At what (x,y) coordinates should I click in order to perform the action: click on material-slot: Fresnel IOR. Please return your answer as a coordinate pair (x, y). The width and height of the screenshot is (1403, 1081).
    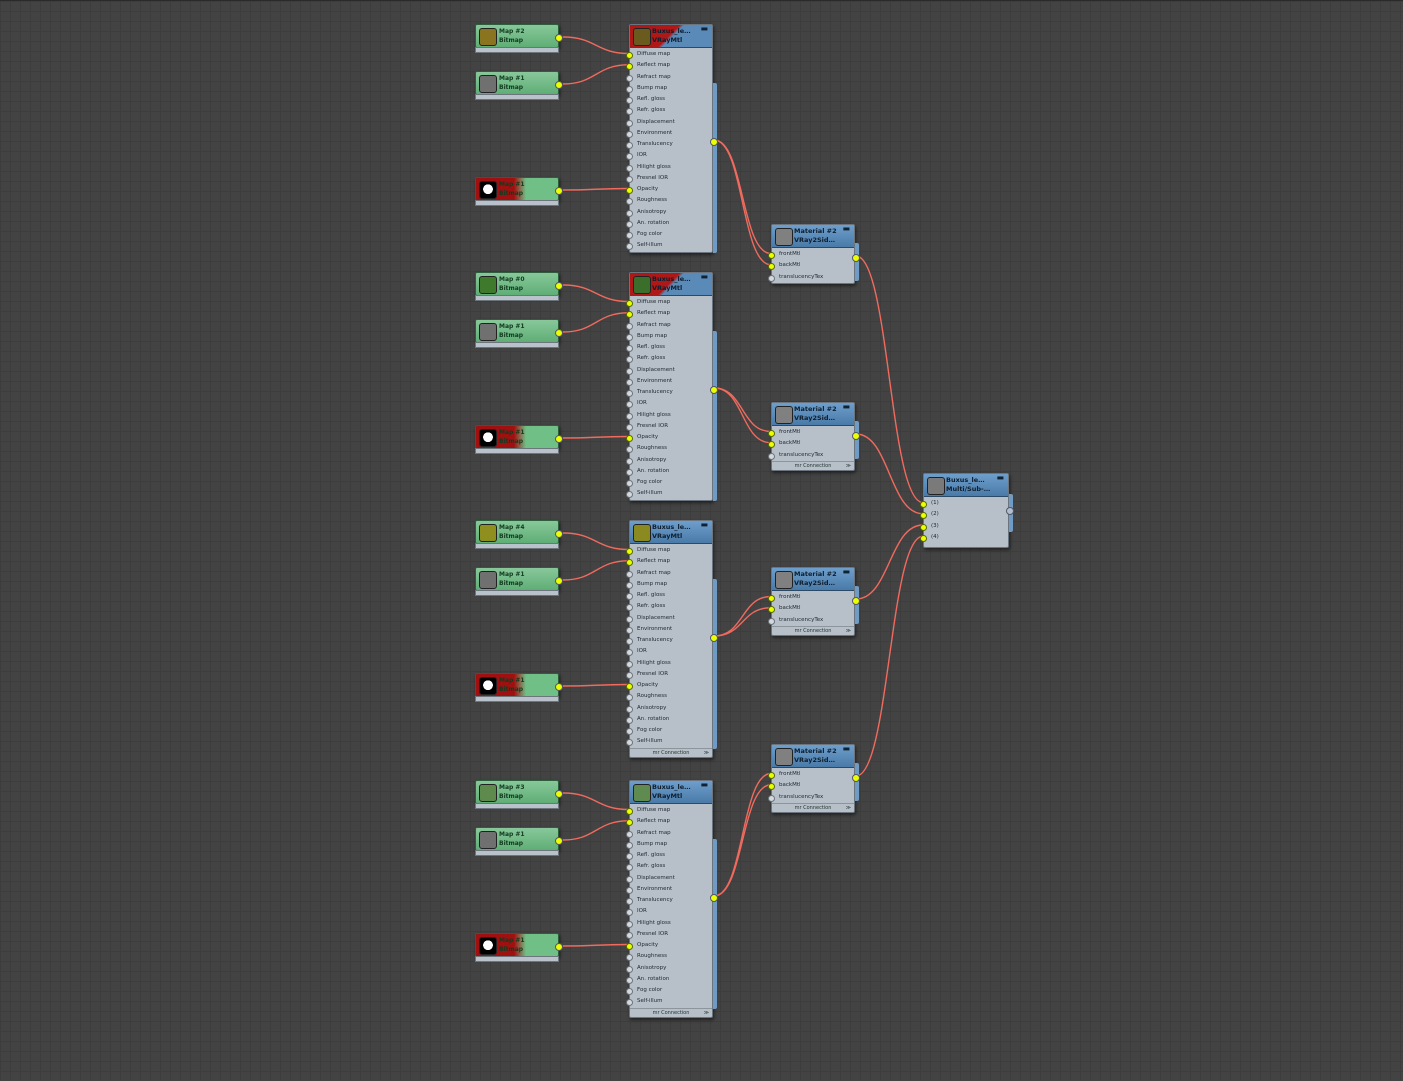
    Looking at the image, I should click on (669, 674).